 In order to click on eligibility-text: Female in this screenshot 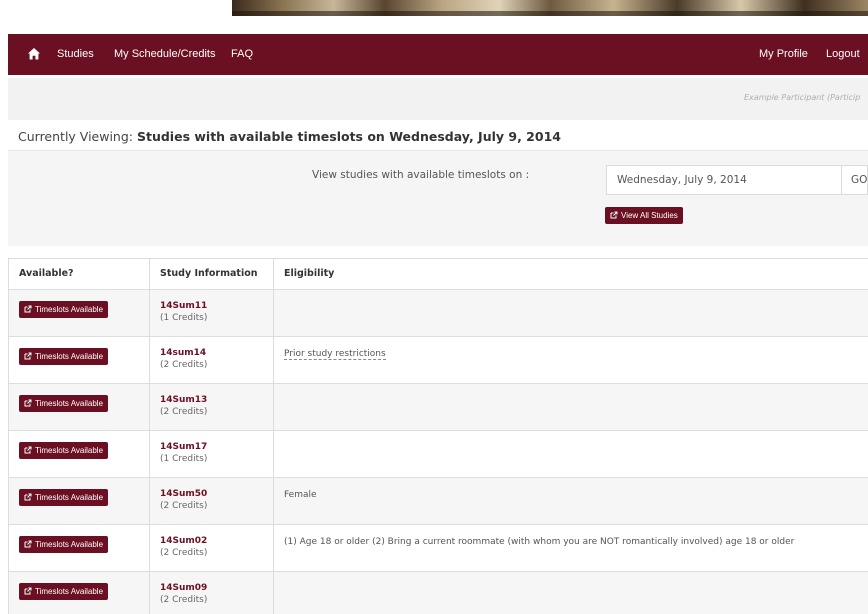, I will do `click(300, 495)`.